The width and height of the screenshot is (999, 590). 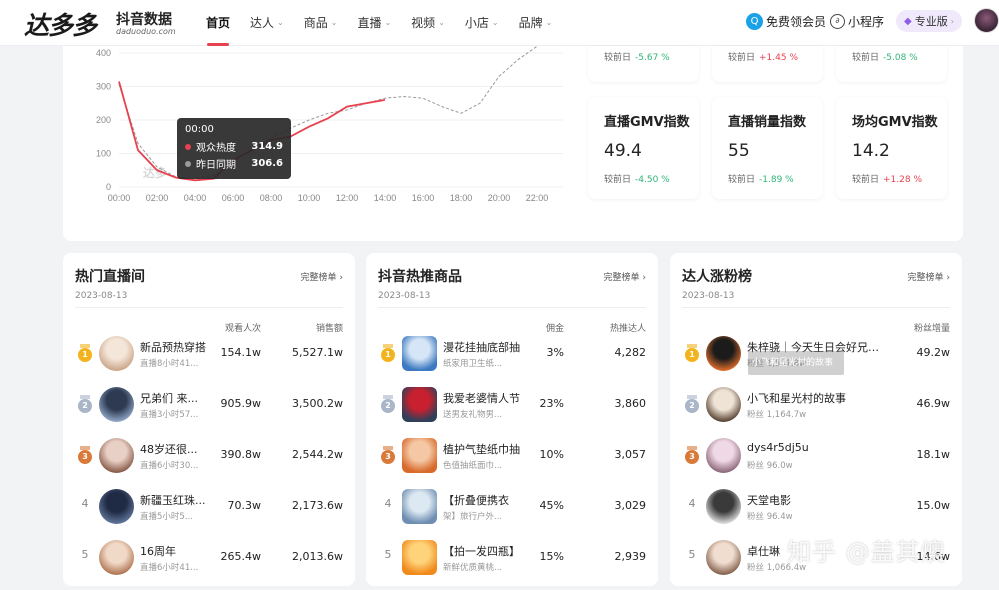 I want to click on list-item: 1 漫花挂抽底部抽 纸家用卫生纸... 3% 4,282, so click(x=512, y=354).